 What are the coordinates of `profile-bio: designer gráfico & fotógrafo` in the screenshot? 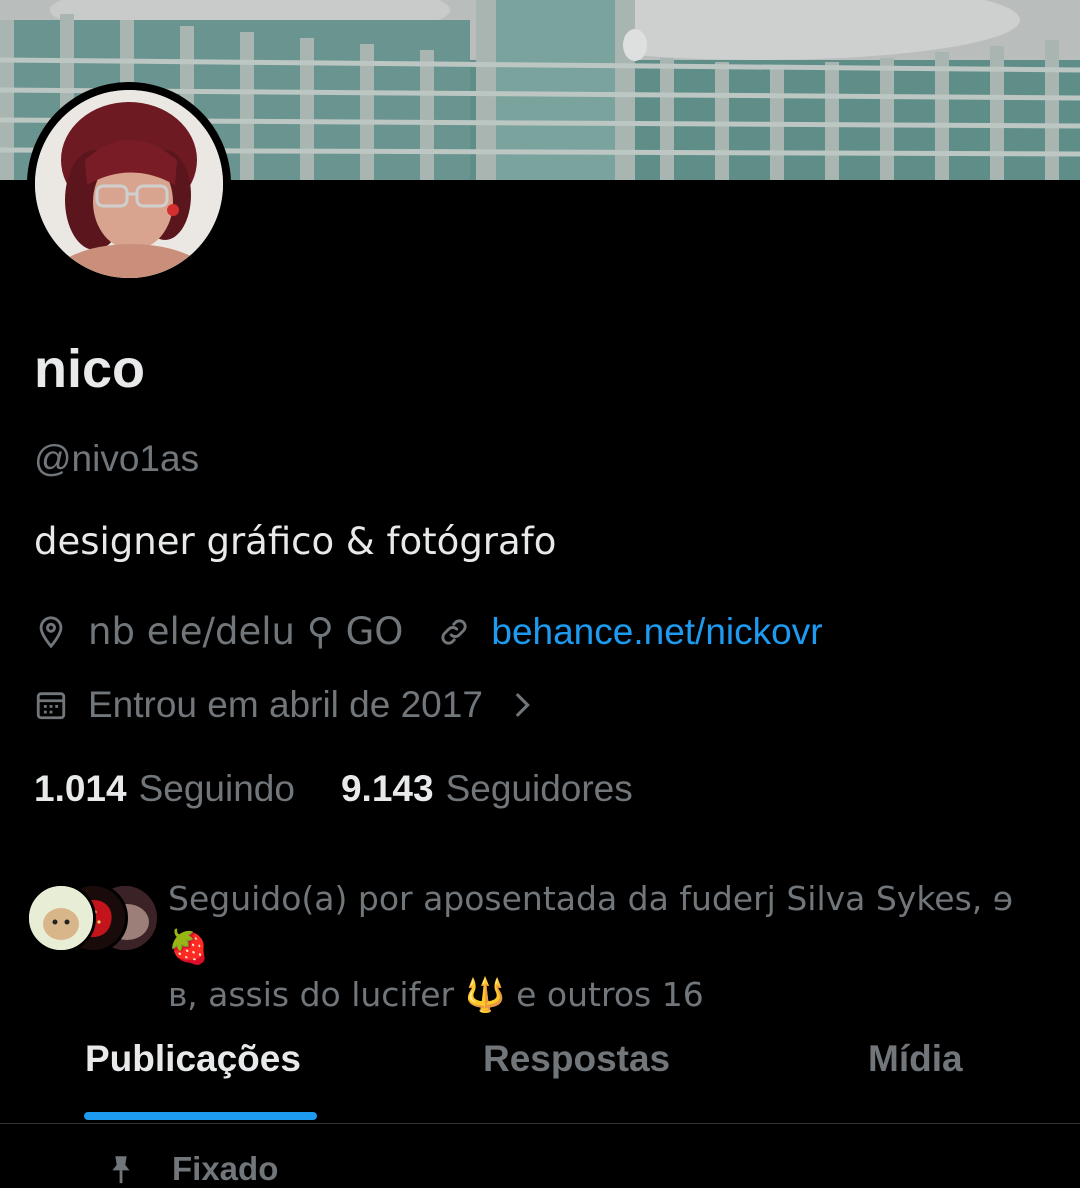 It's located at (295, 541).